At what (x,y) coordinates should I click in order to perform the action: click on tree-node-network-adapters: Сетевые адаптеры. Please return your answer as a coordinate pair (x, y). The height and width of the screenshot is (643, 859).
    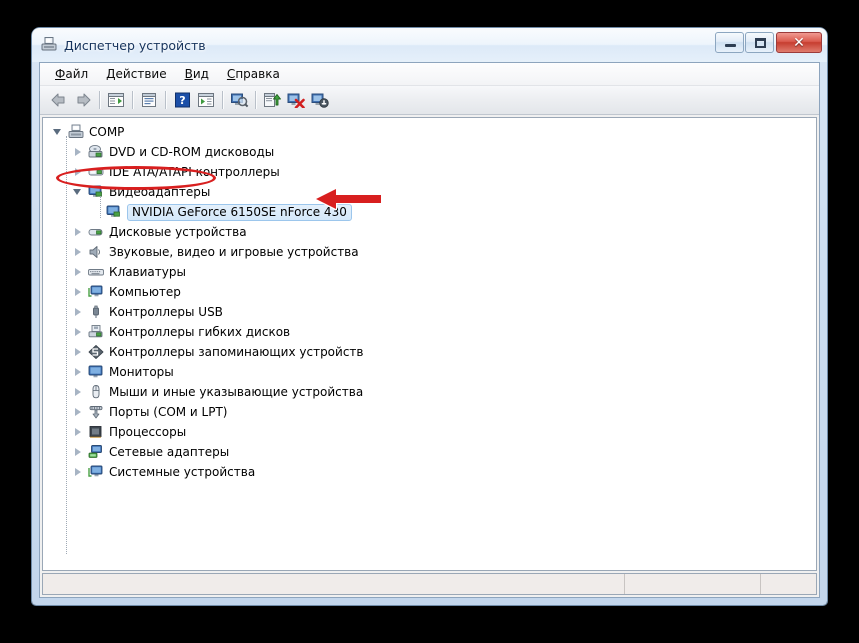
    Looking at the image, I should click on (429, 452).